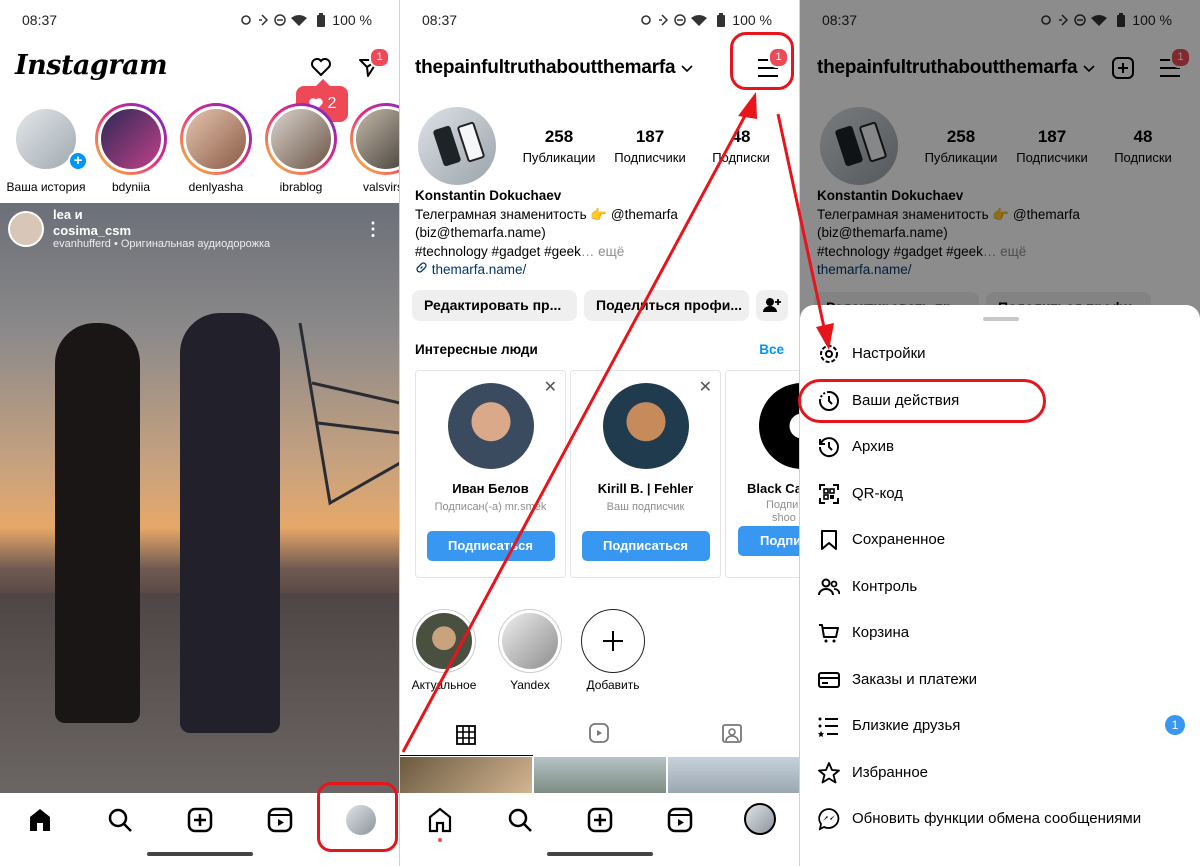  Describe the element at coordinates (1000, 773) in the screenshot. I see `menu-item-favorites: Избранное` at that location.